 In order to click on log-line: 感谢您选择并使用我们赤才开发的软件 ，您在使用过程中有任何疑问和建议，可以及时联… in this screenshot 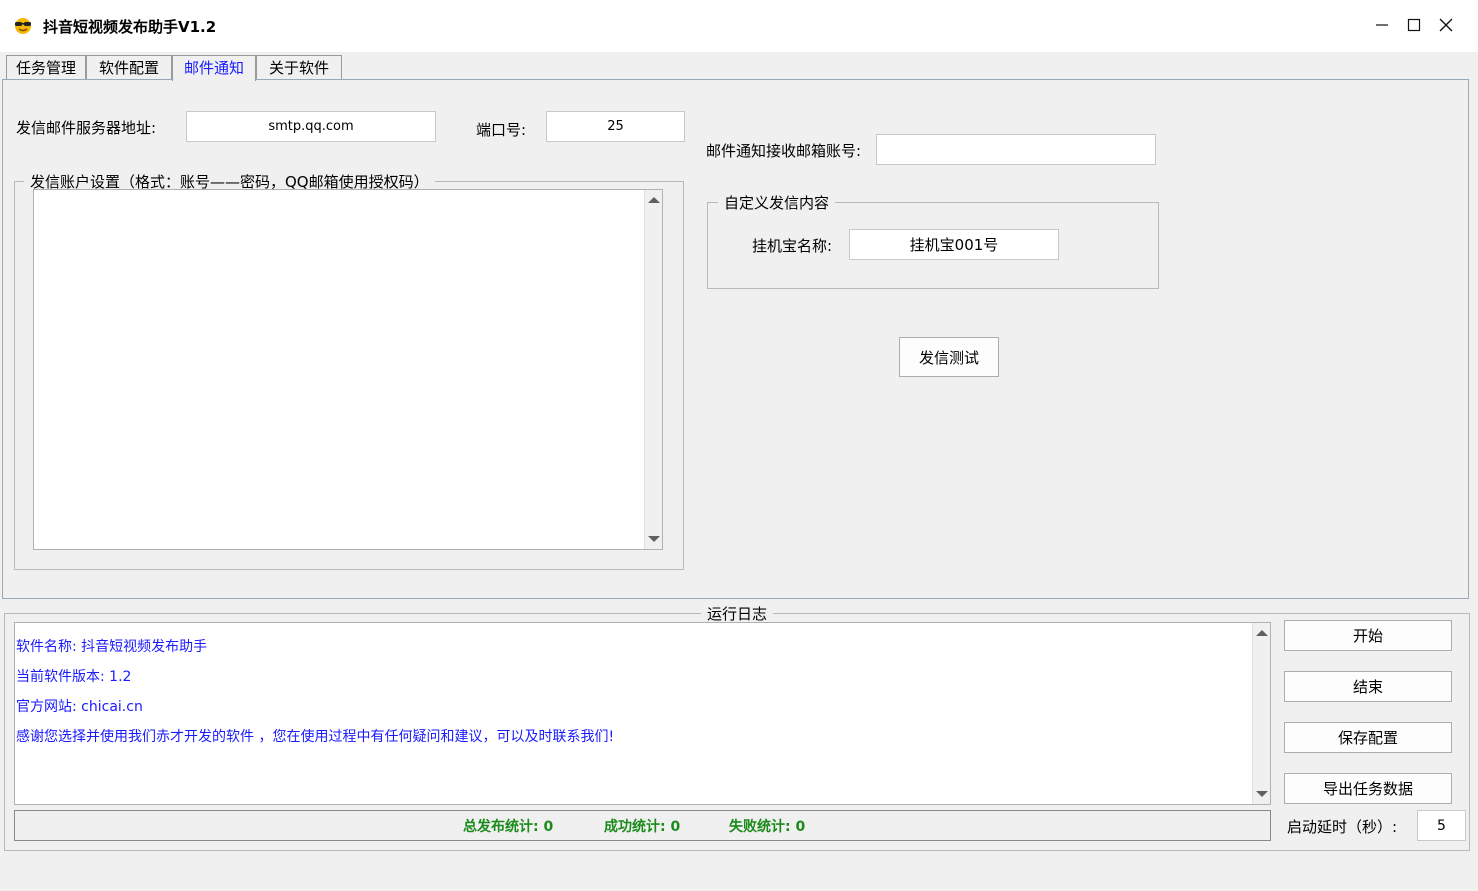, I will do `click(315, 737)`.